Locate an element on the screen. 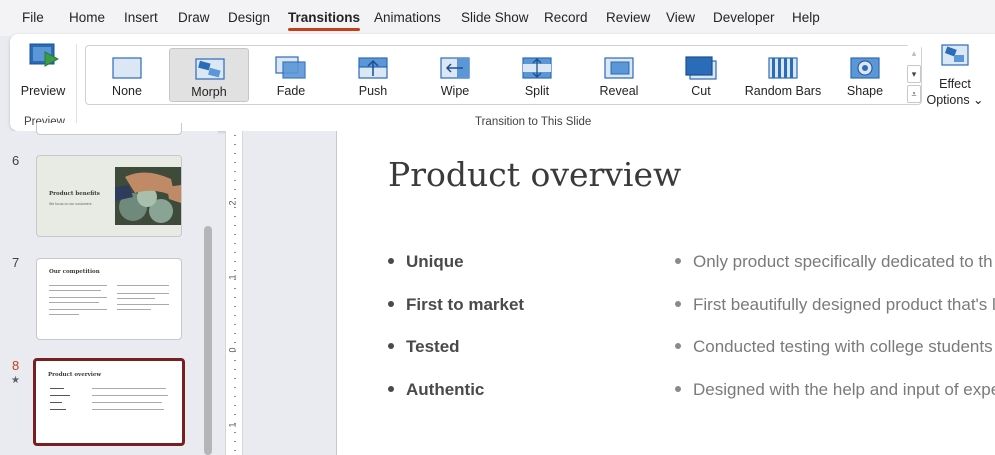 The width and height of the screenshot is (995, 455). tab-record: Record is located at coordinates (566, 17).